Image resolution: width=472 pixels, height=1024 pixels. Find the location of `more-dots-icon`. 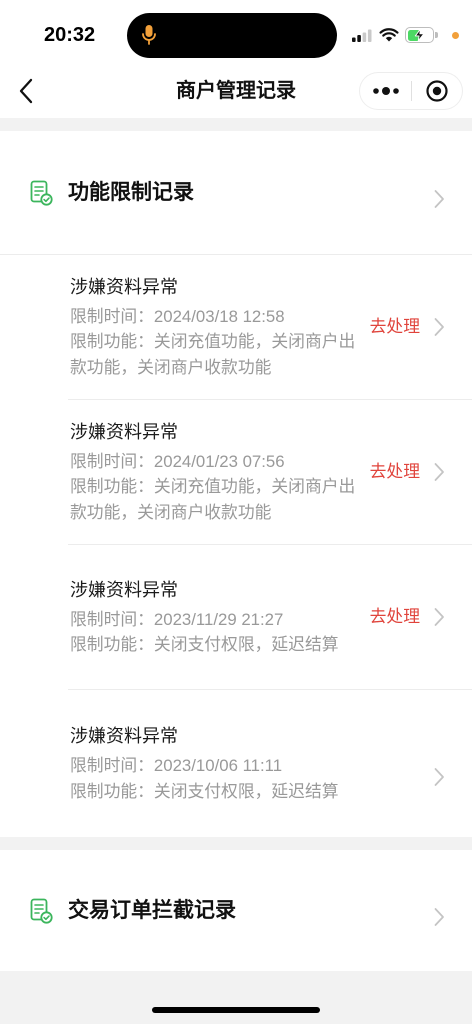

more-dots-icon is located at coordinates (385, 91).